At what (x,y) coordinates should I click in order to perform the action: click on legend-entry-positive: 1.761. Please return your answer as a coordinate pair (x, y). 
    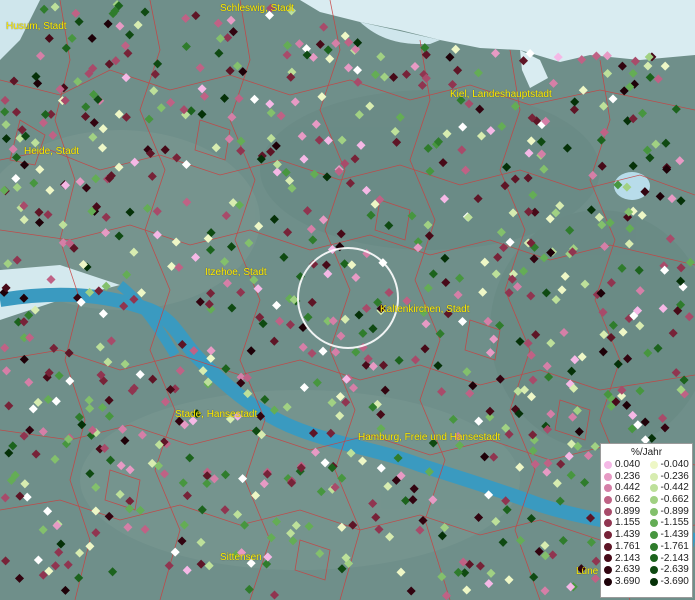
    Looking at the image, I should click on (624, 547).